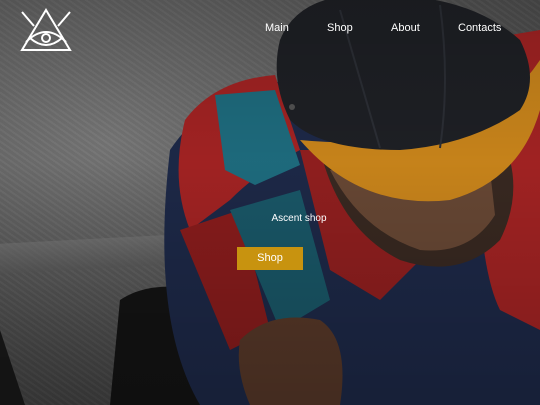 Image resolution: width=540 pixels, height=405 pixels. I want to click on shop-button: Shop, so click(270, 258).